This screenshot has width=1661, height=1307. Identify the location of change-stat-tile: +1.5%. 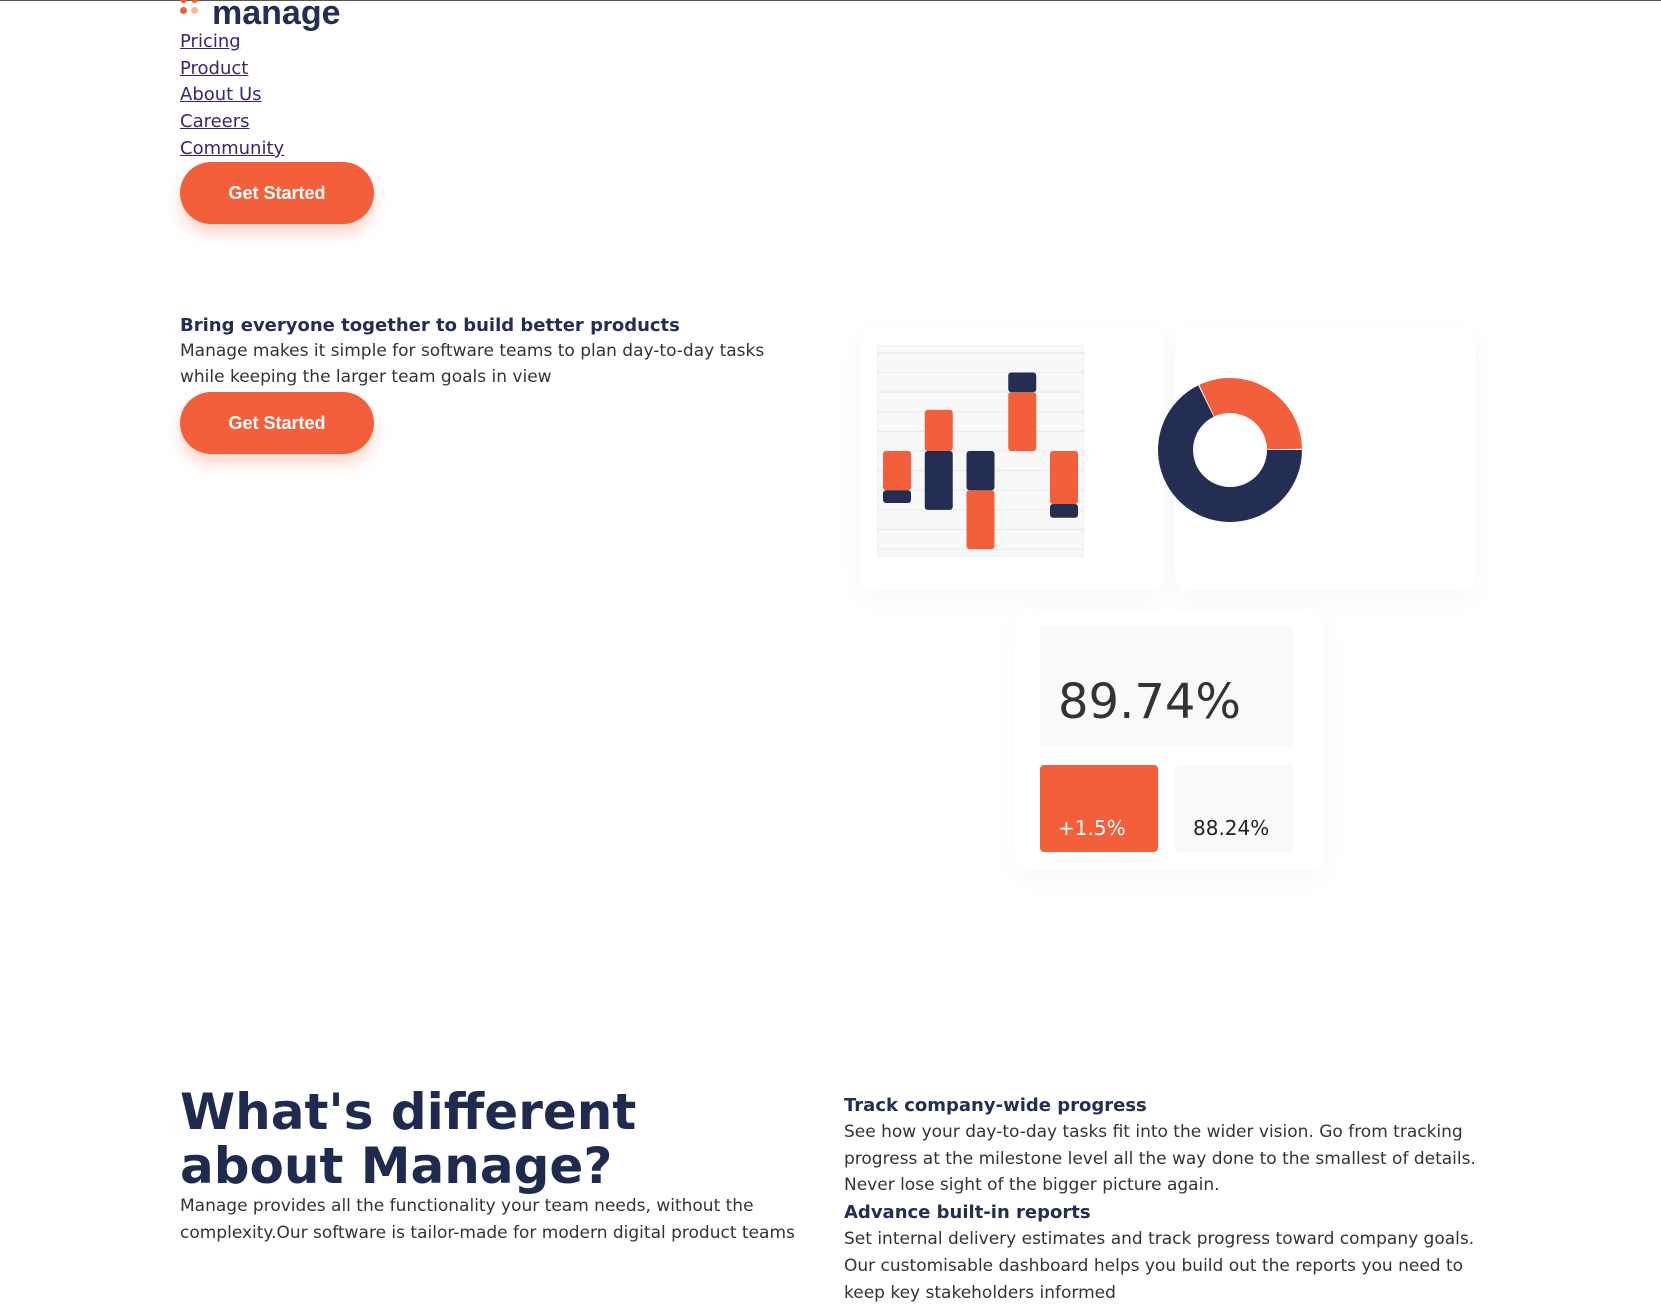
(1099, 808).